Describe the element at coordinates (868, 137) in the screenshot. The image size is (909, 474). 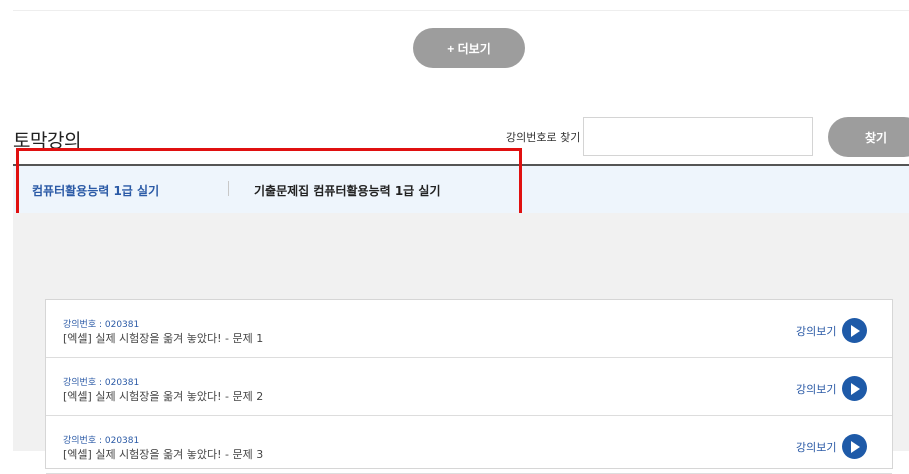
I see `search-button: 찾기` at that location.